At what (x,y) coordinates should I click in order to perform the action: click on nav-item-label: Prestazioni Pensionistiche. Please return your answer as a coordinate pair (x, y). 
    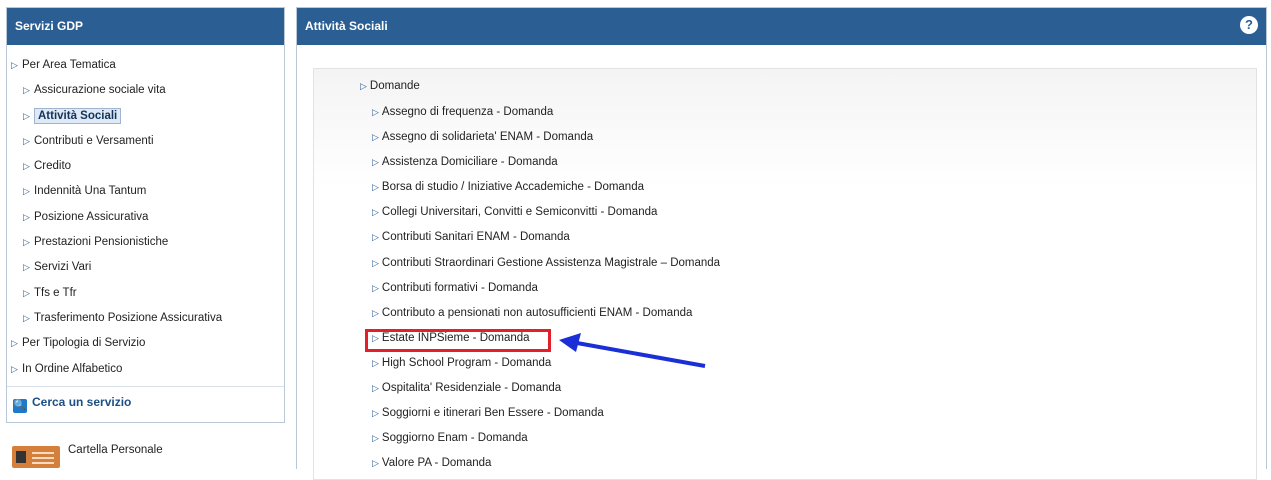
    Looking at the image, I should click on (101, 242).